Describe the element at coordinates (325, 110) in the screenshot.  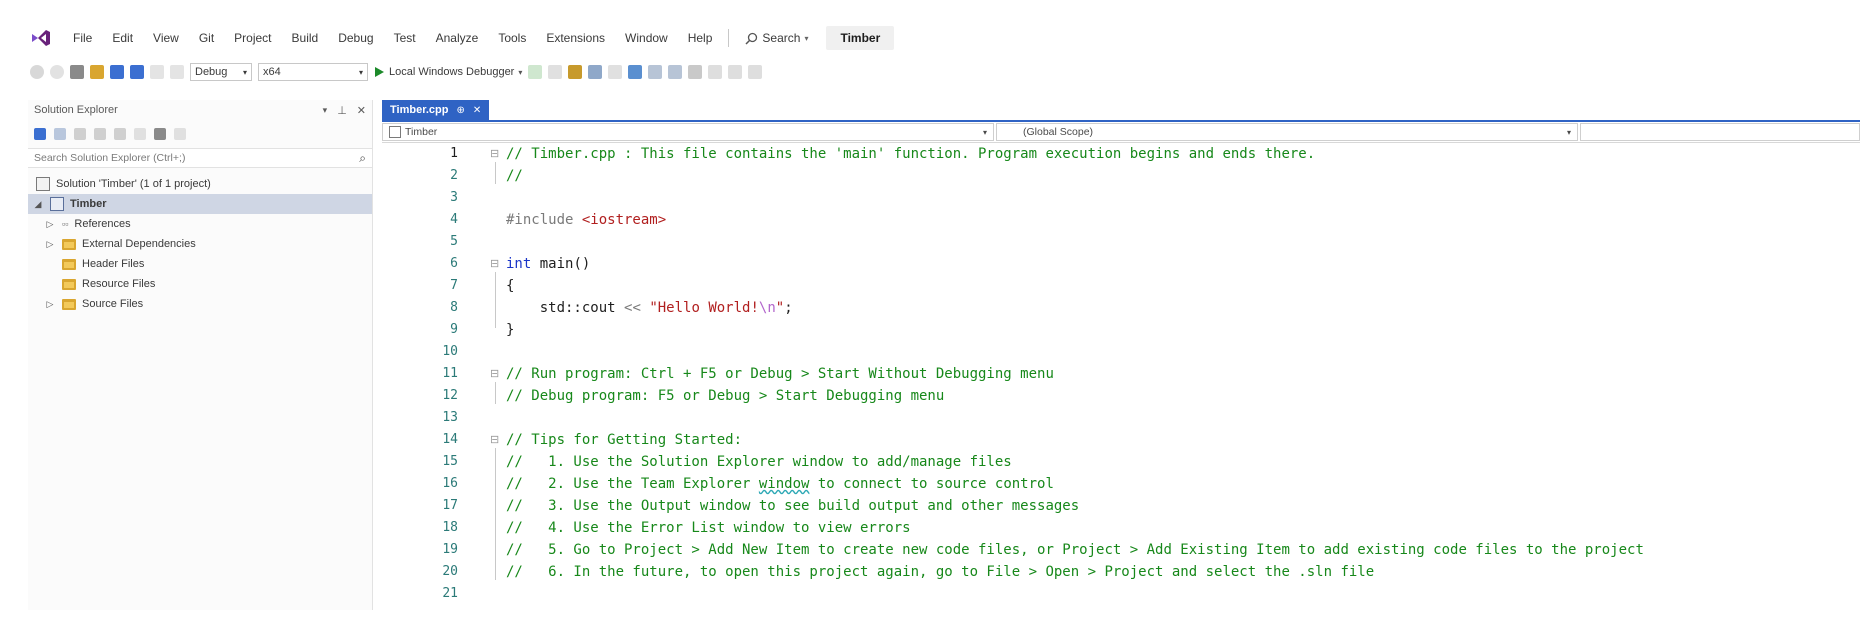
I see `window-options-icon: ▾` at that location.